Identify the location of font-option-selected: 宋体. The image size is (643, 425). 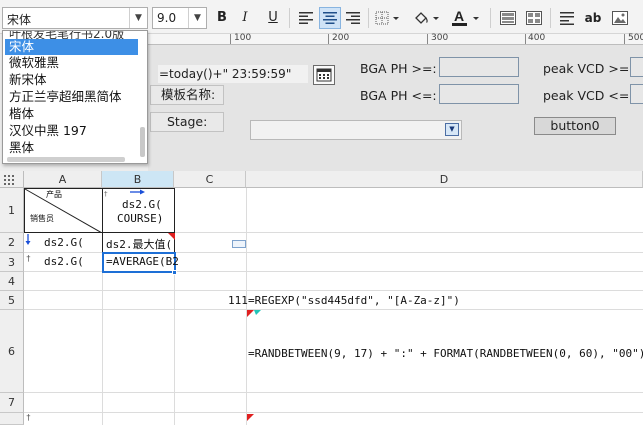
(71, 47).